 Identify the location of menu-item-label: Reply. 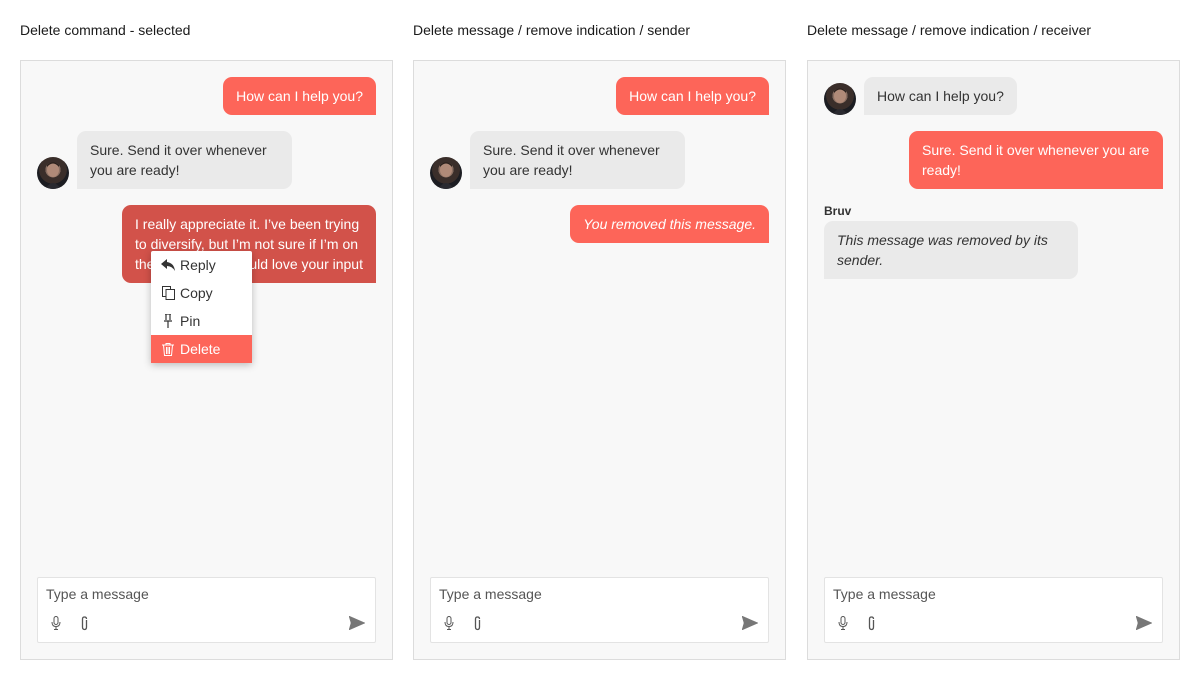
(198, 265).